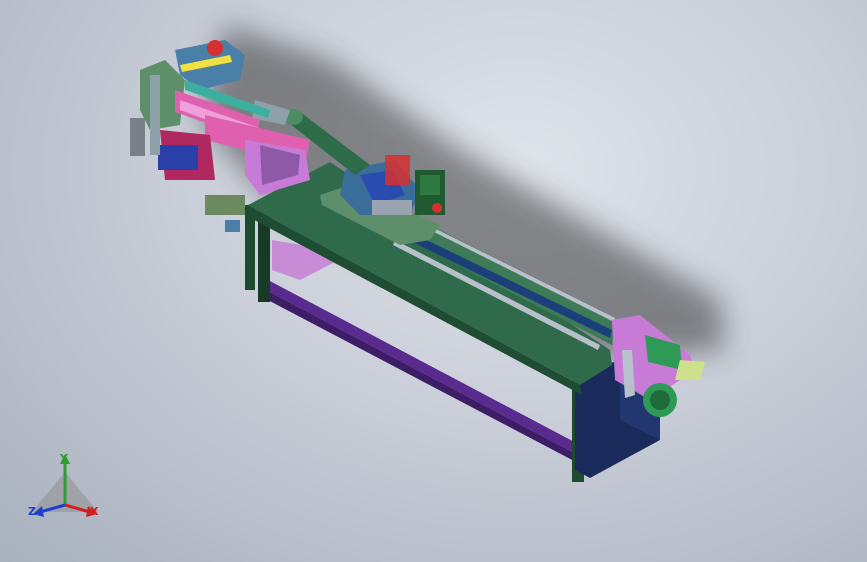 Image resolution: width=867 pixels, height=562 pixels. Describe the element at coordinates (94, 511) in the screenshot. I see `x-axis-label: X` at that location.